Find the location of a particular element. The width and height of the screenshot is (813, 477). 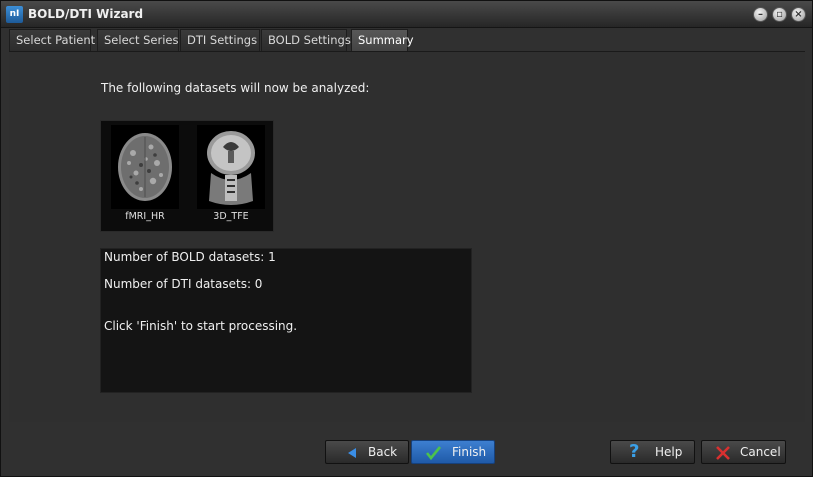

finish-button-label: Finish is located at coordinates (469, 452).